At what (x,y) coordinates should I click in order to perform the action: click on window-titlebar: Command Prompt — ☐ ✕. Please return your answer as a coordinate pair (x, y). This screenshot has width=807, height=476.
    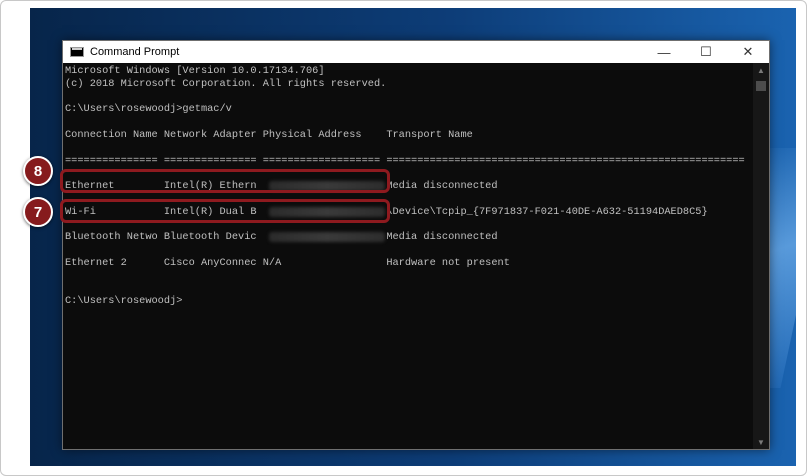
    Looking at the image, I should click on (416, 52).